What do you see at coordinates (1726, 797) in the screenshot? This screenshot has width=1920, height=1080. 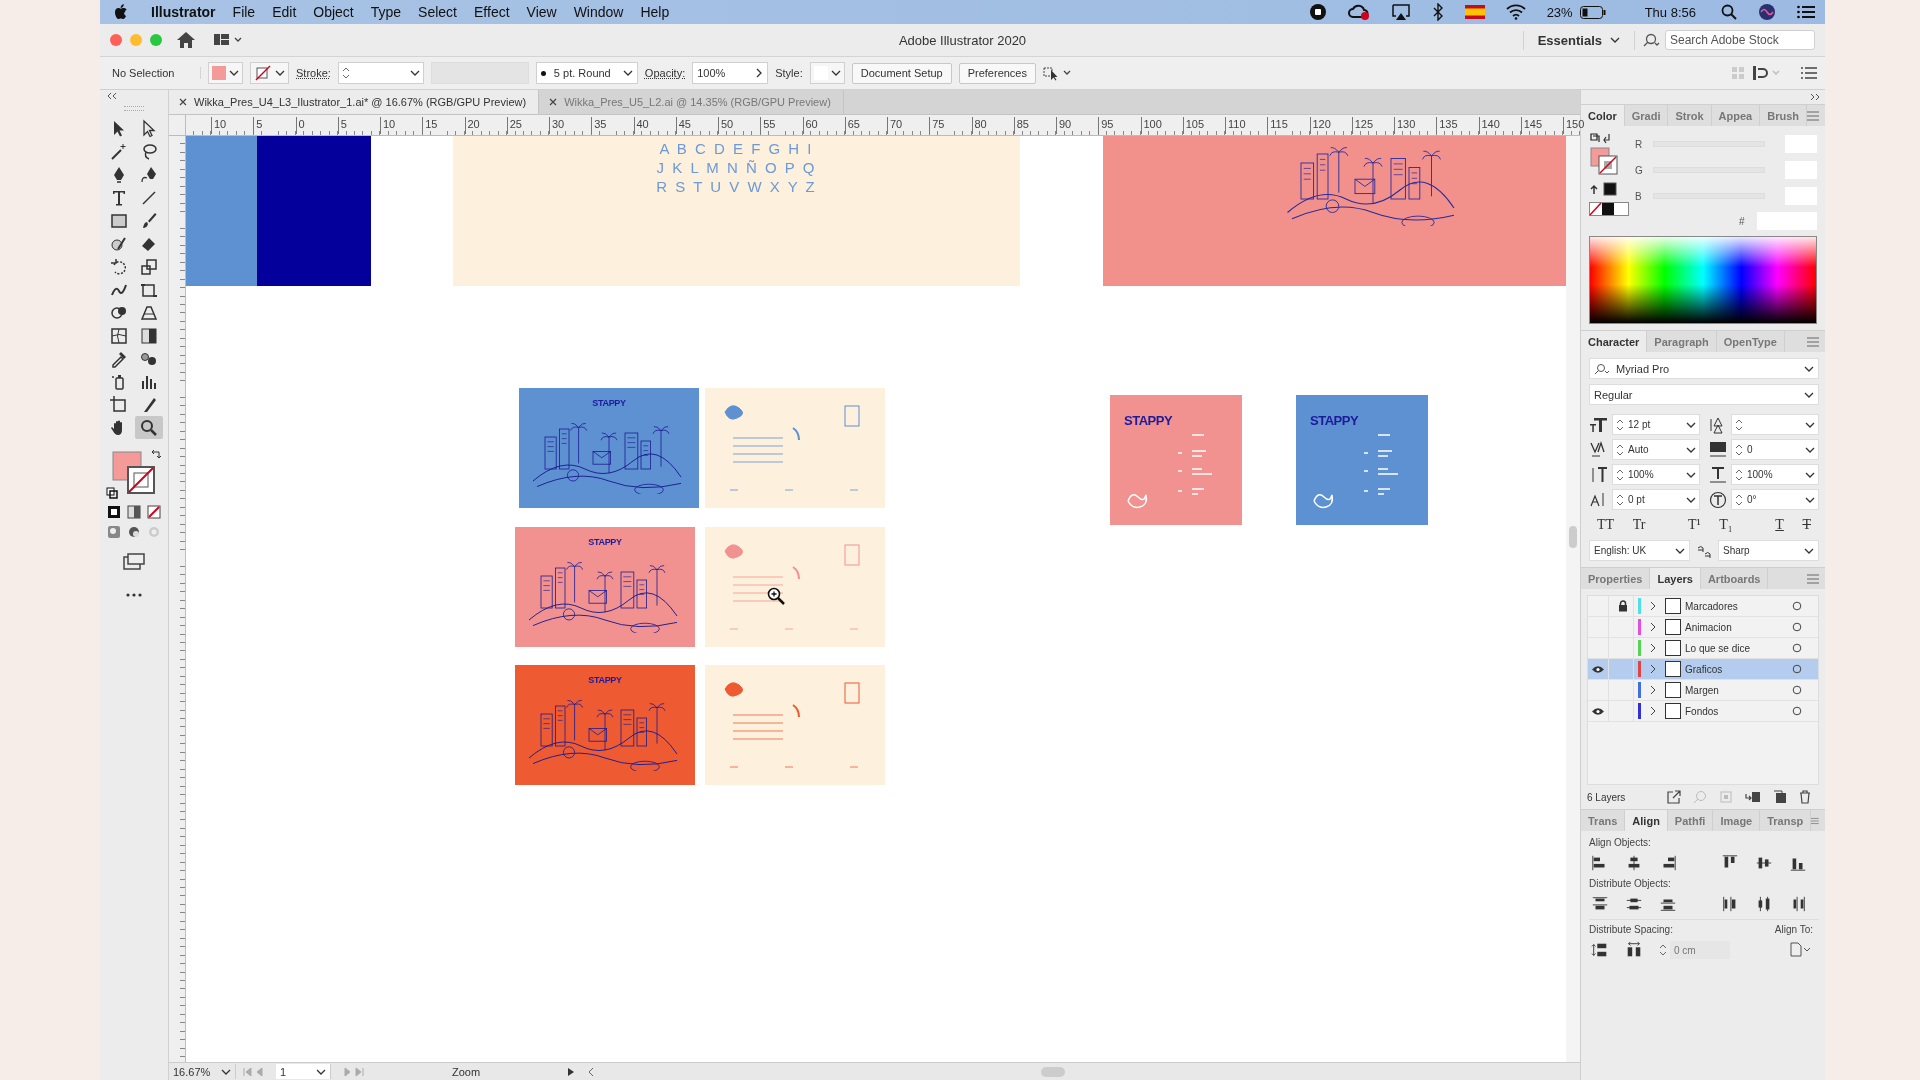 I see `clipping-mask-icon` at bounding box center [1726, 797].